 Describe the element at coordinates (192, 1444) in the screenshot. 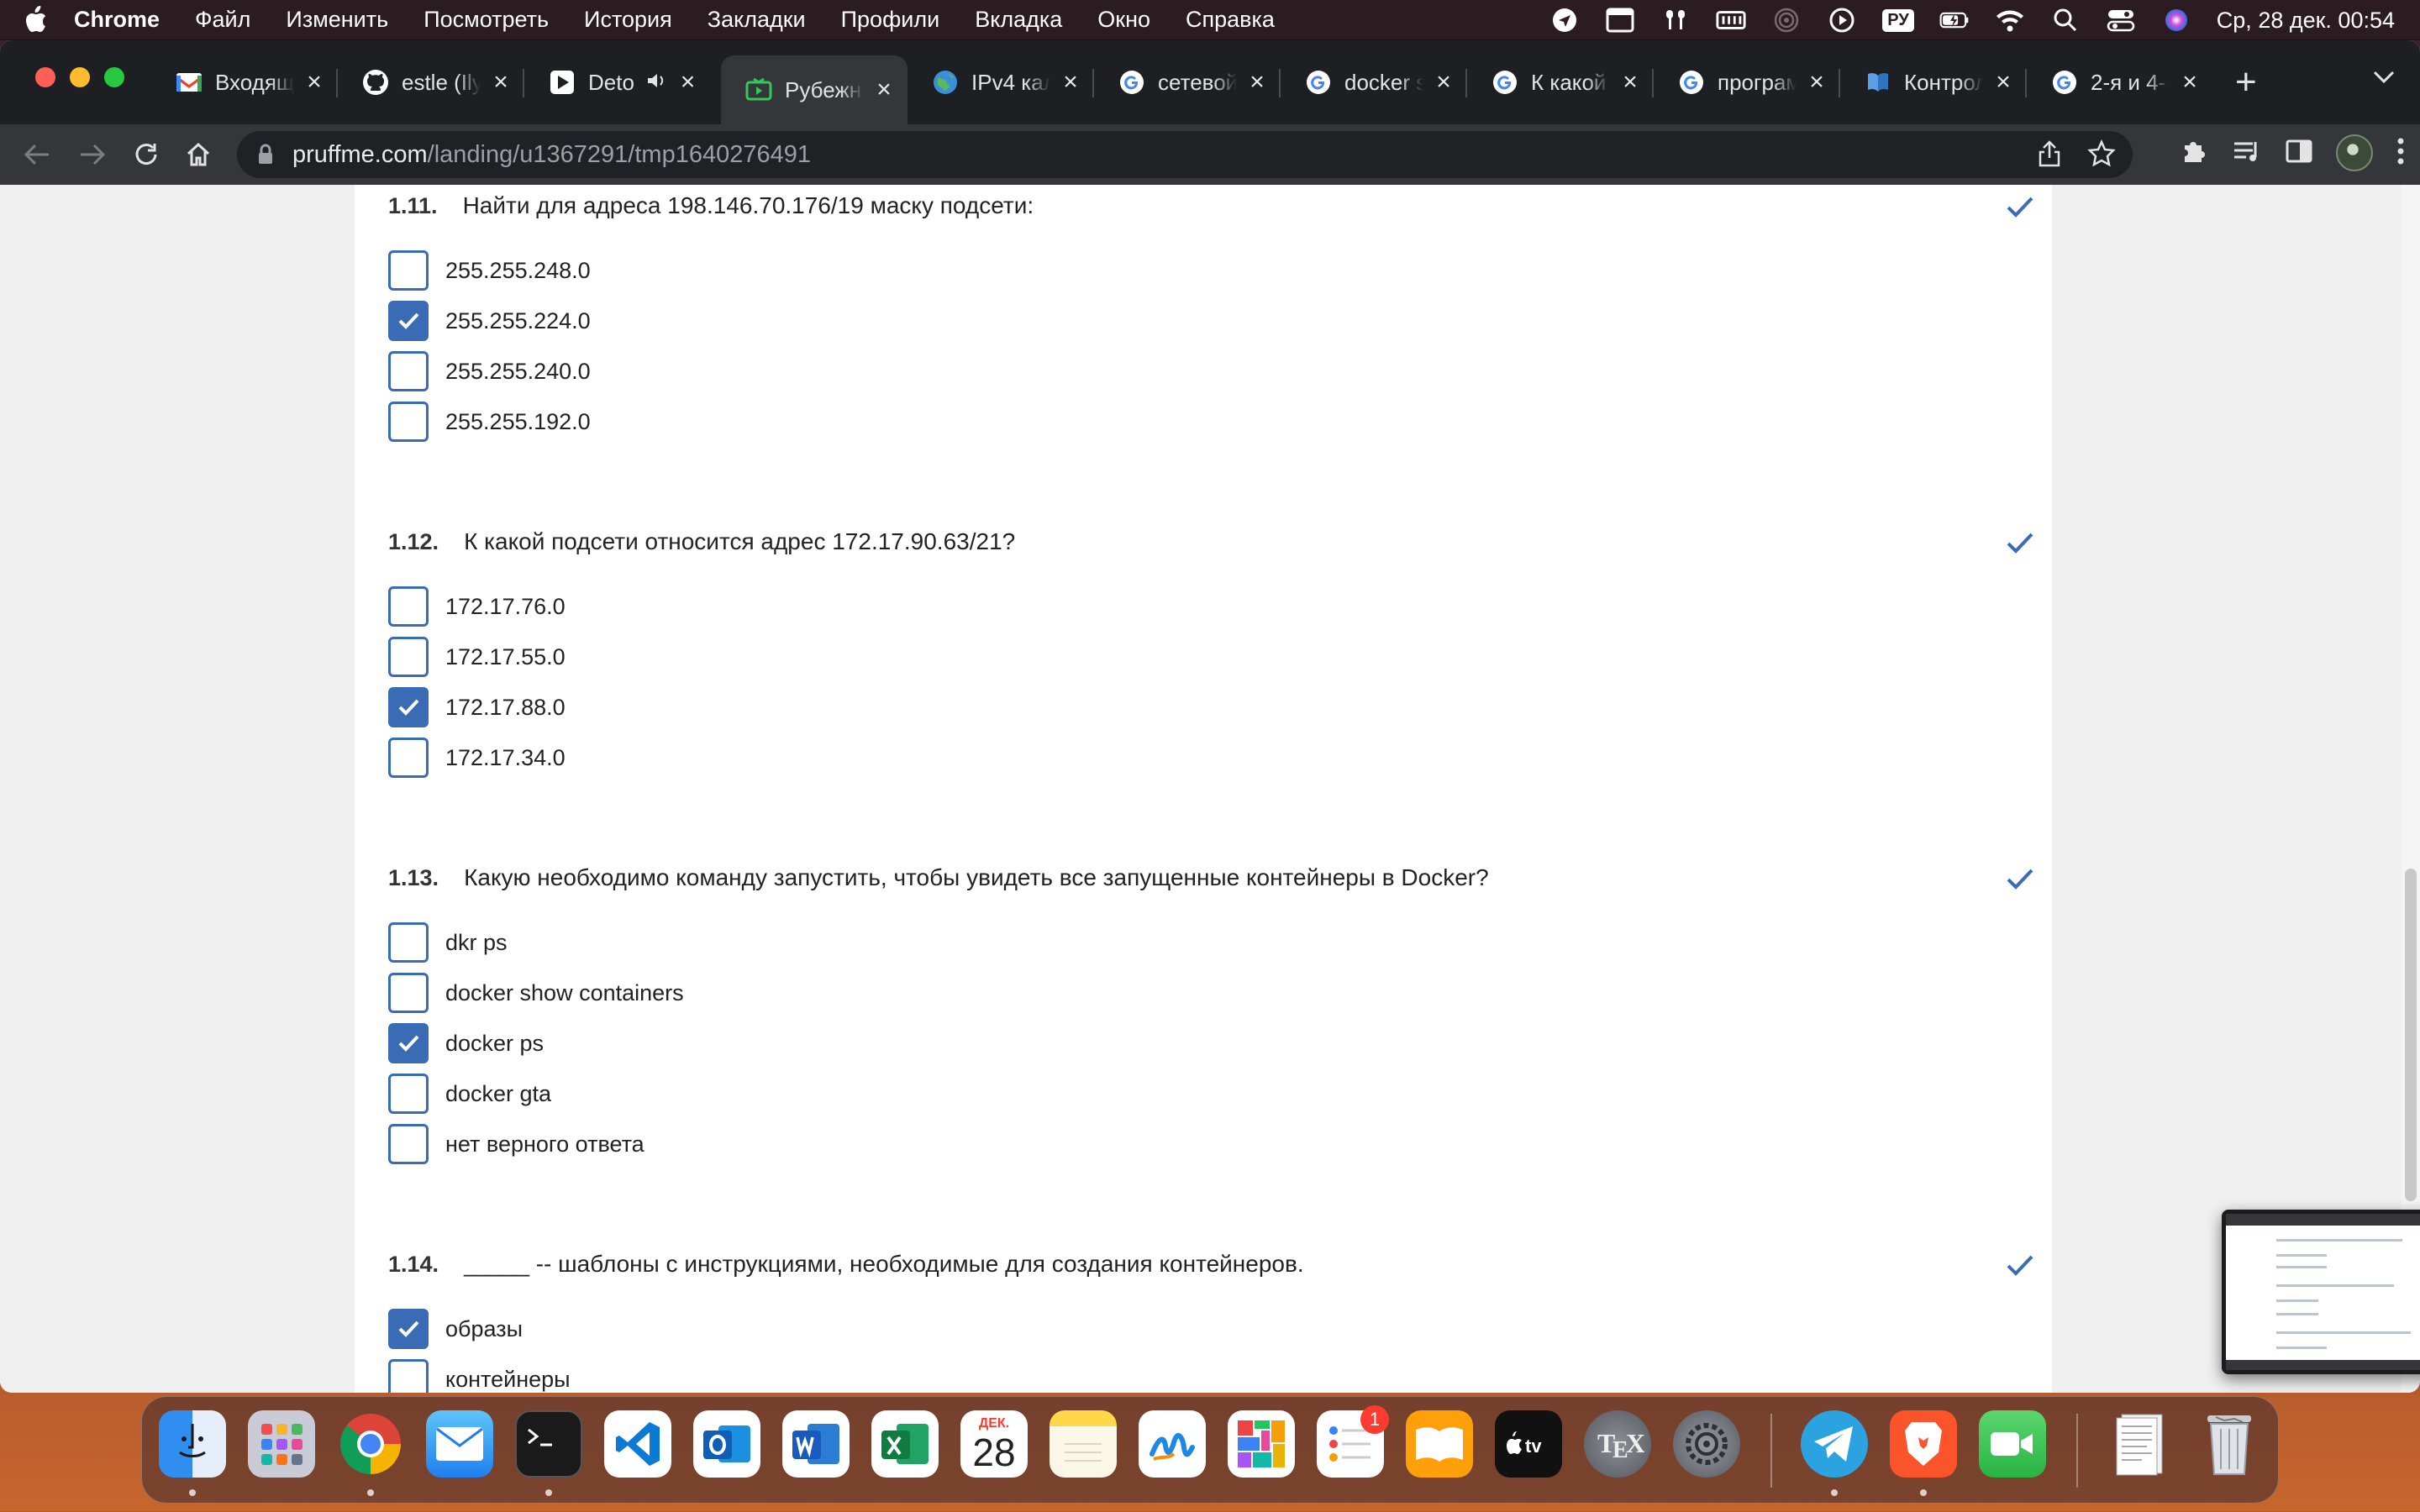

I see `finder-icon` at that location.